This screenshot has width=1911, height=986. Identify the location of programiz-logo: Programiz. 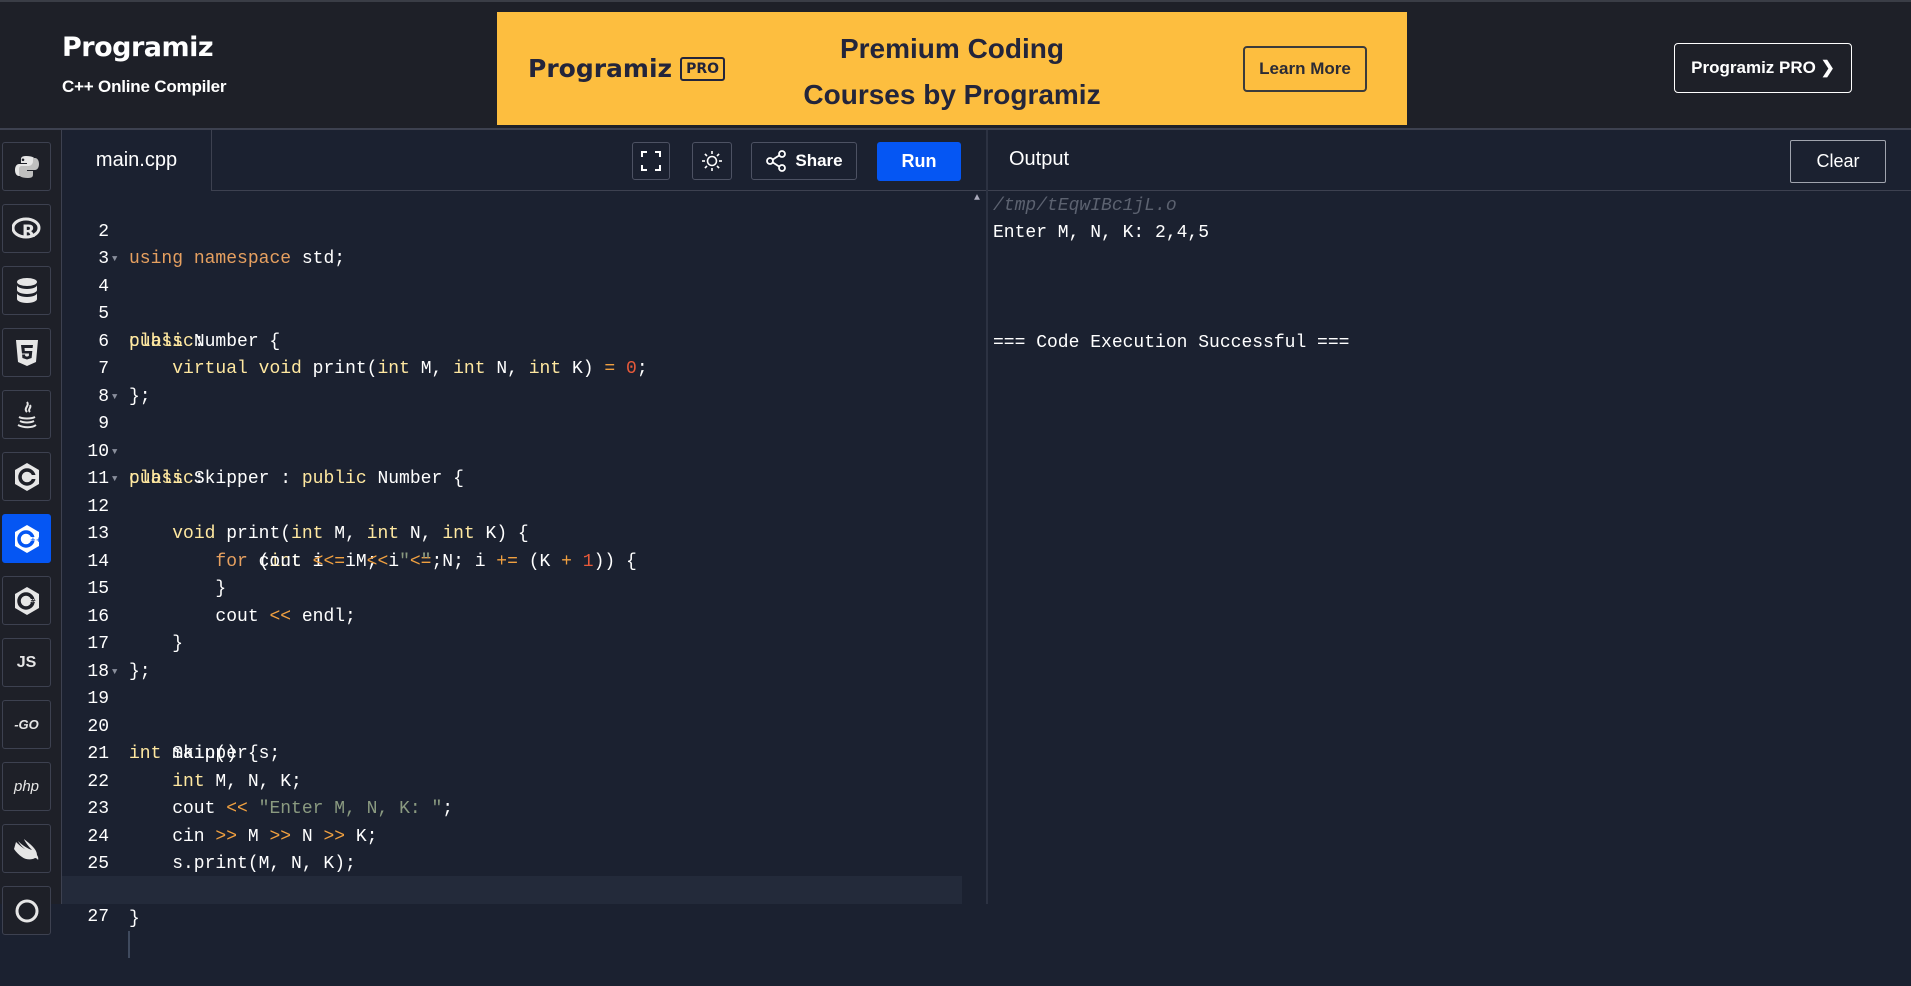
(144, 48).